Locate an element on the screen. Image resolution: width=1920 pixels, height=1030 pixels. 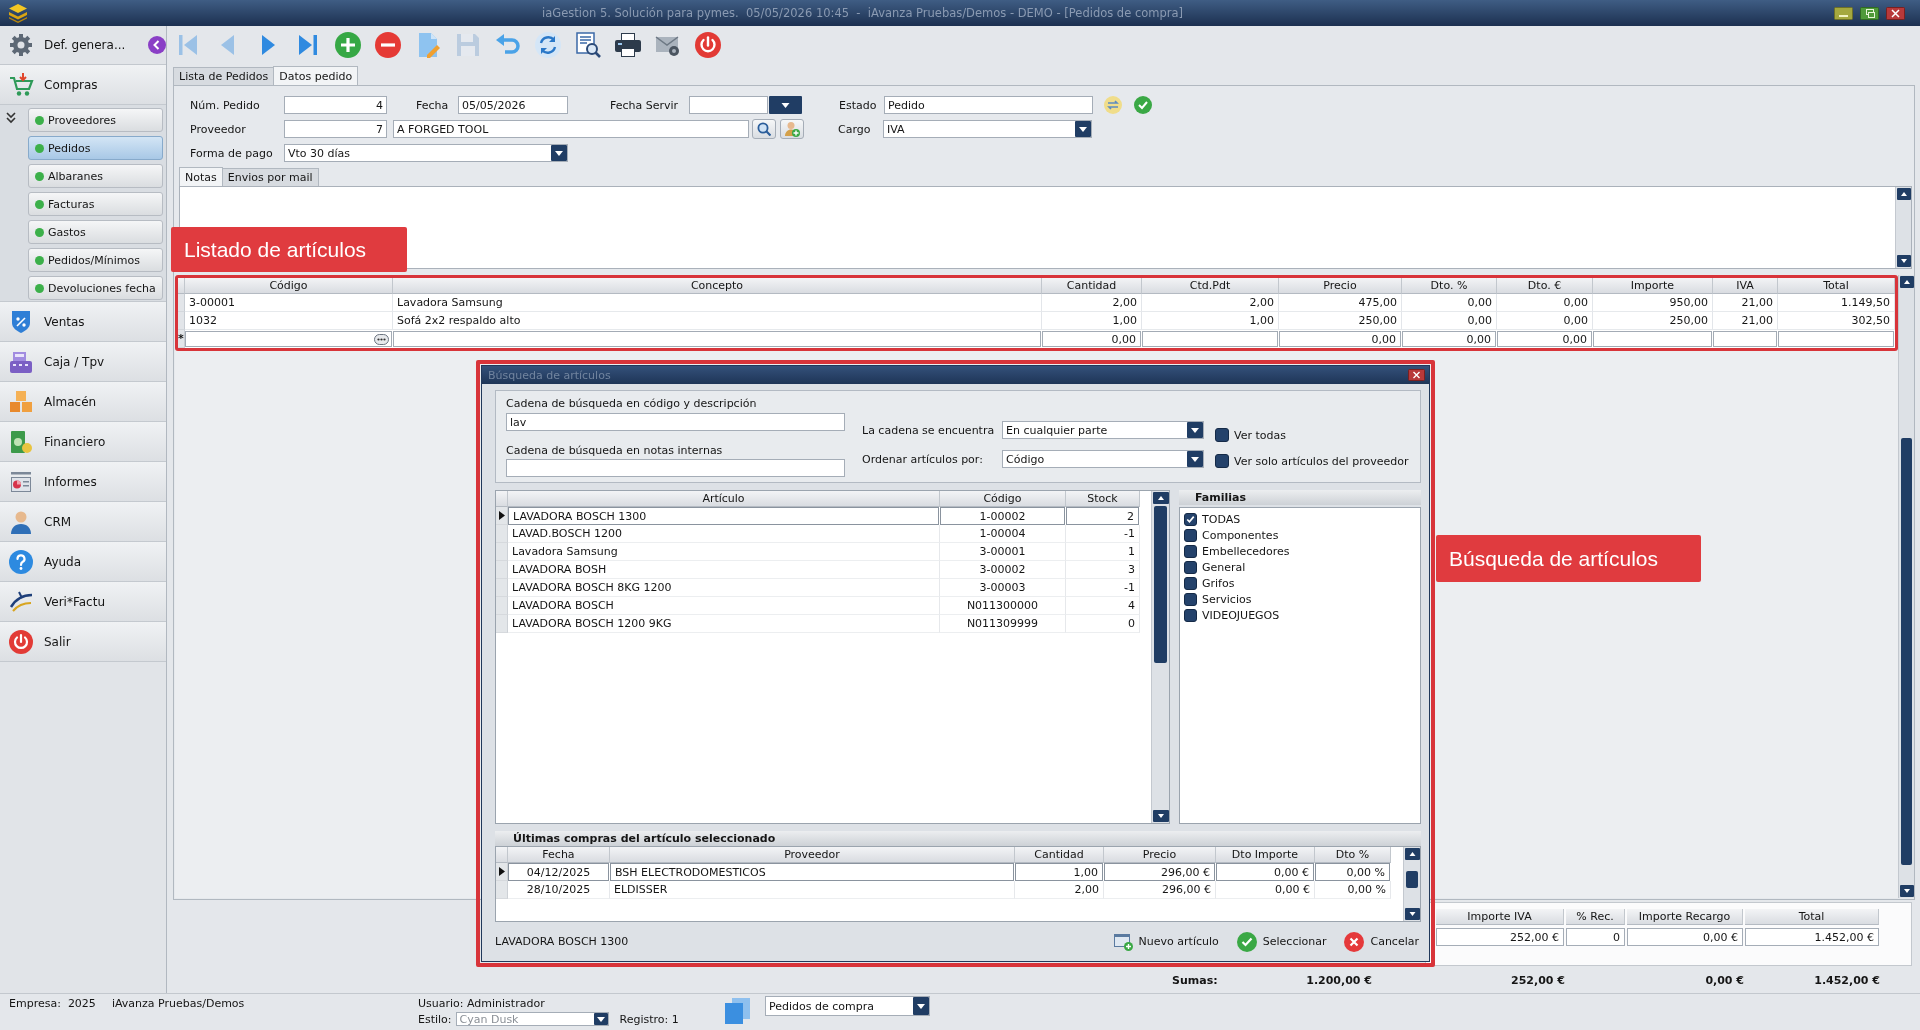
column-header: Fecha is located at coordinates (559, 855).